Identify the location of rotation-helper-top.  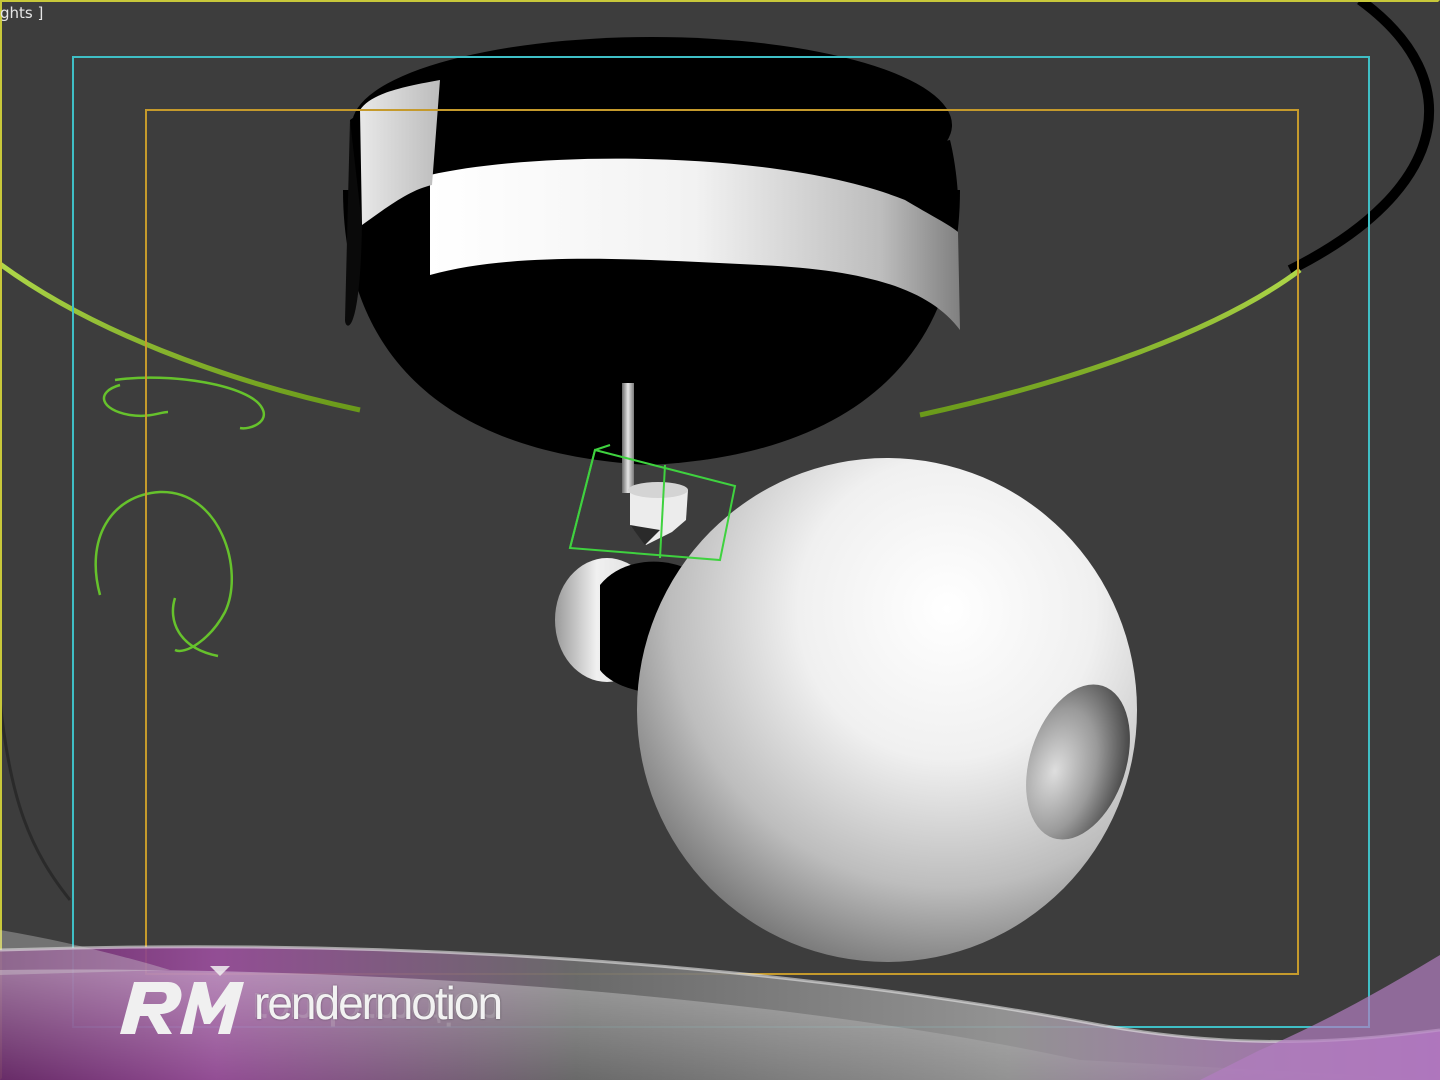
(184, 403).